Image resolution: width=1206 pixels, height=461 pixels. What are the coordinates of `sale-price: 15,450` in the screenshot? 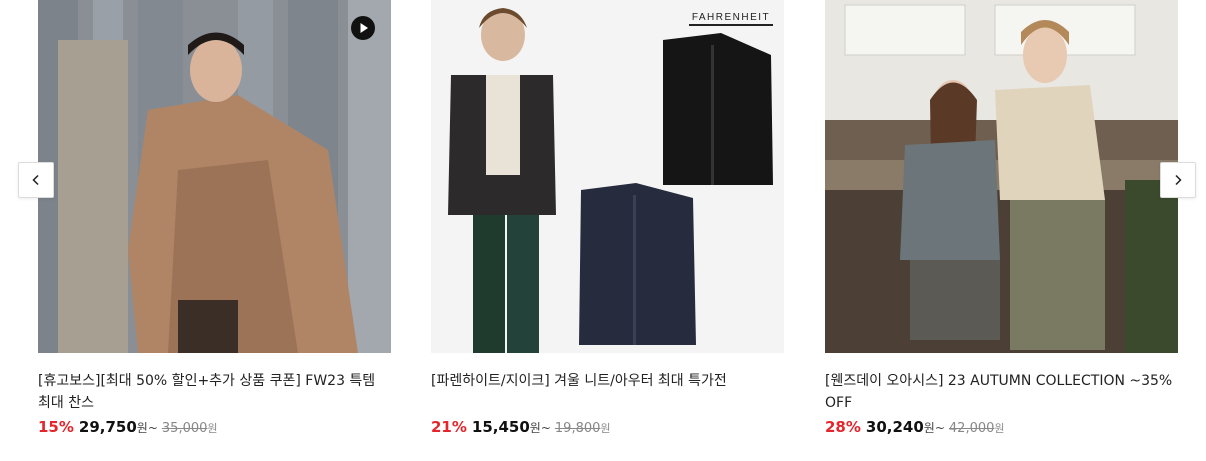 It's located at (500, 427).